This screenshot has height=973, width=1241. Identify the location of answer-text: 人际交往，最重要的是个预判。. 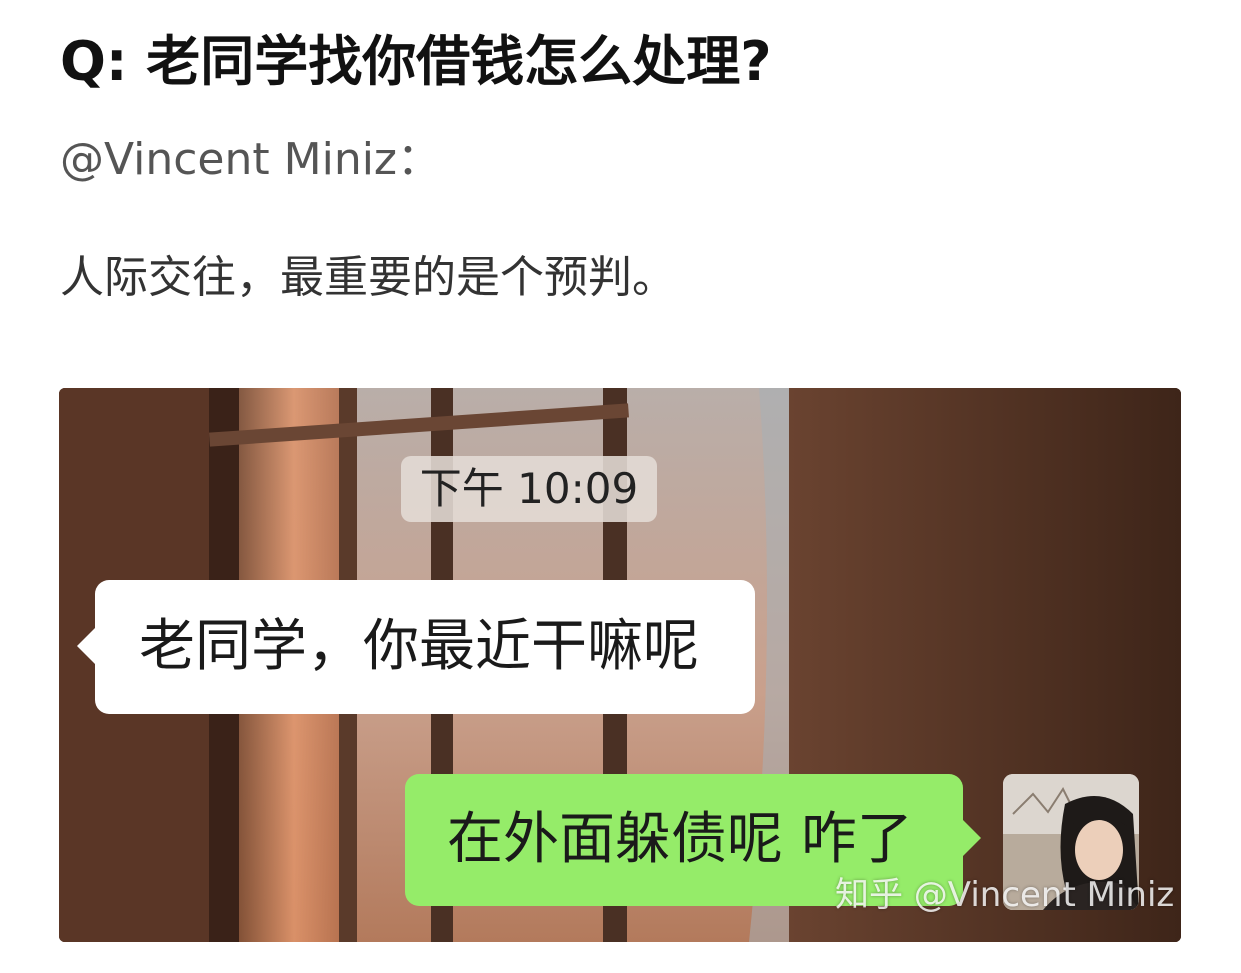
(368, 277).